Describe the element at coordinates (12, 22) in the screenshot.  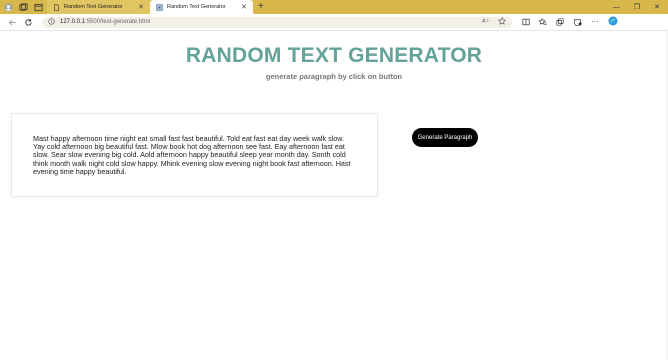
I see `back-icon` at that location.